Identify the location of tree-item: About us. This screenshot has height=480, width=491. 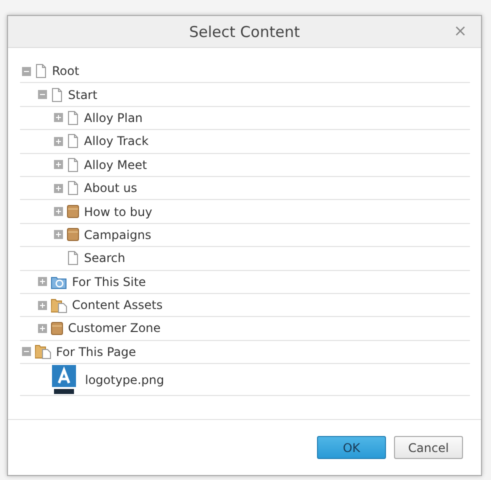
(111, 188).